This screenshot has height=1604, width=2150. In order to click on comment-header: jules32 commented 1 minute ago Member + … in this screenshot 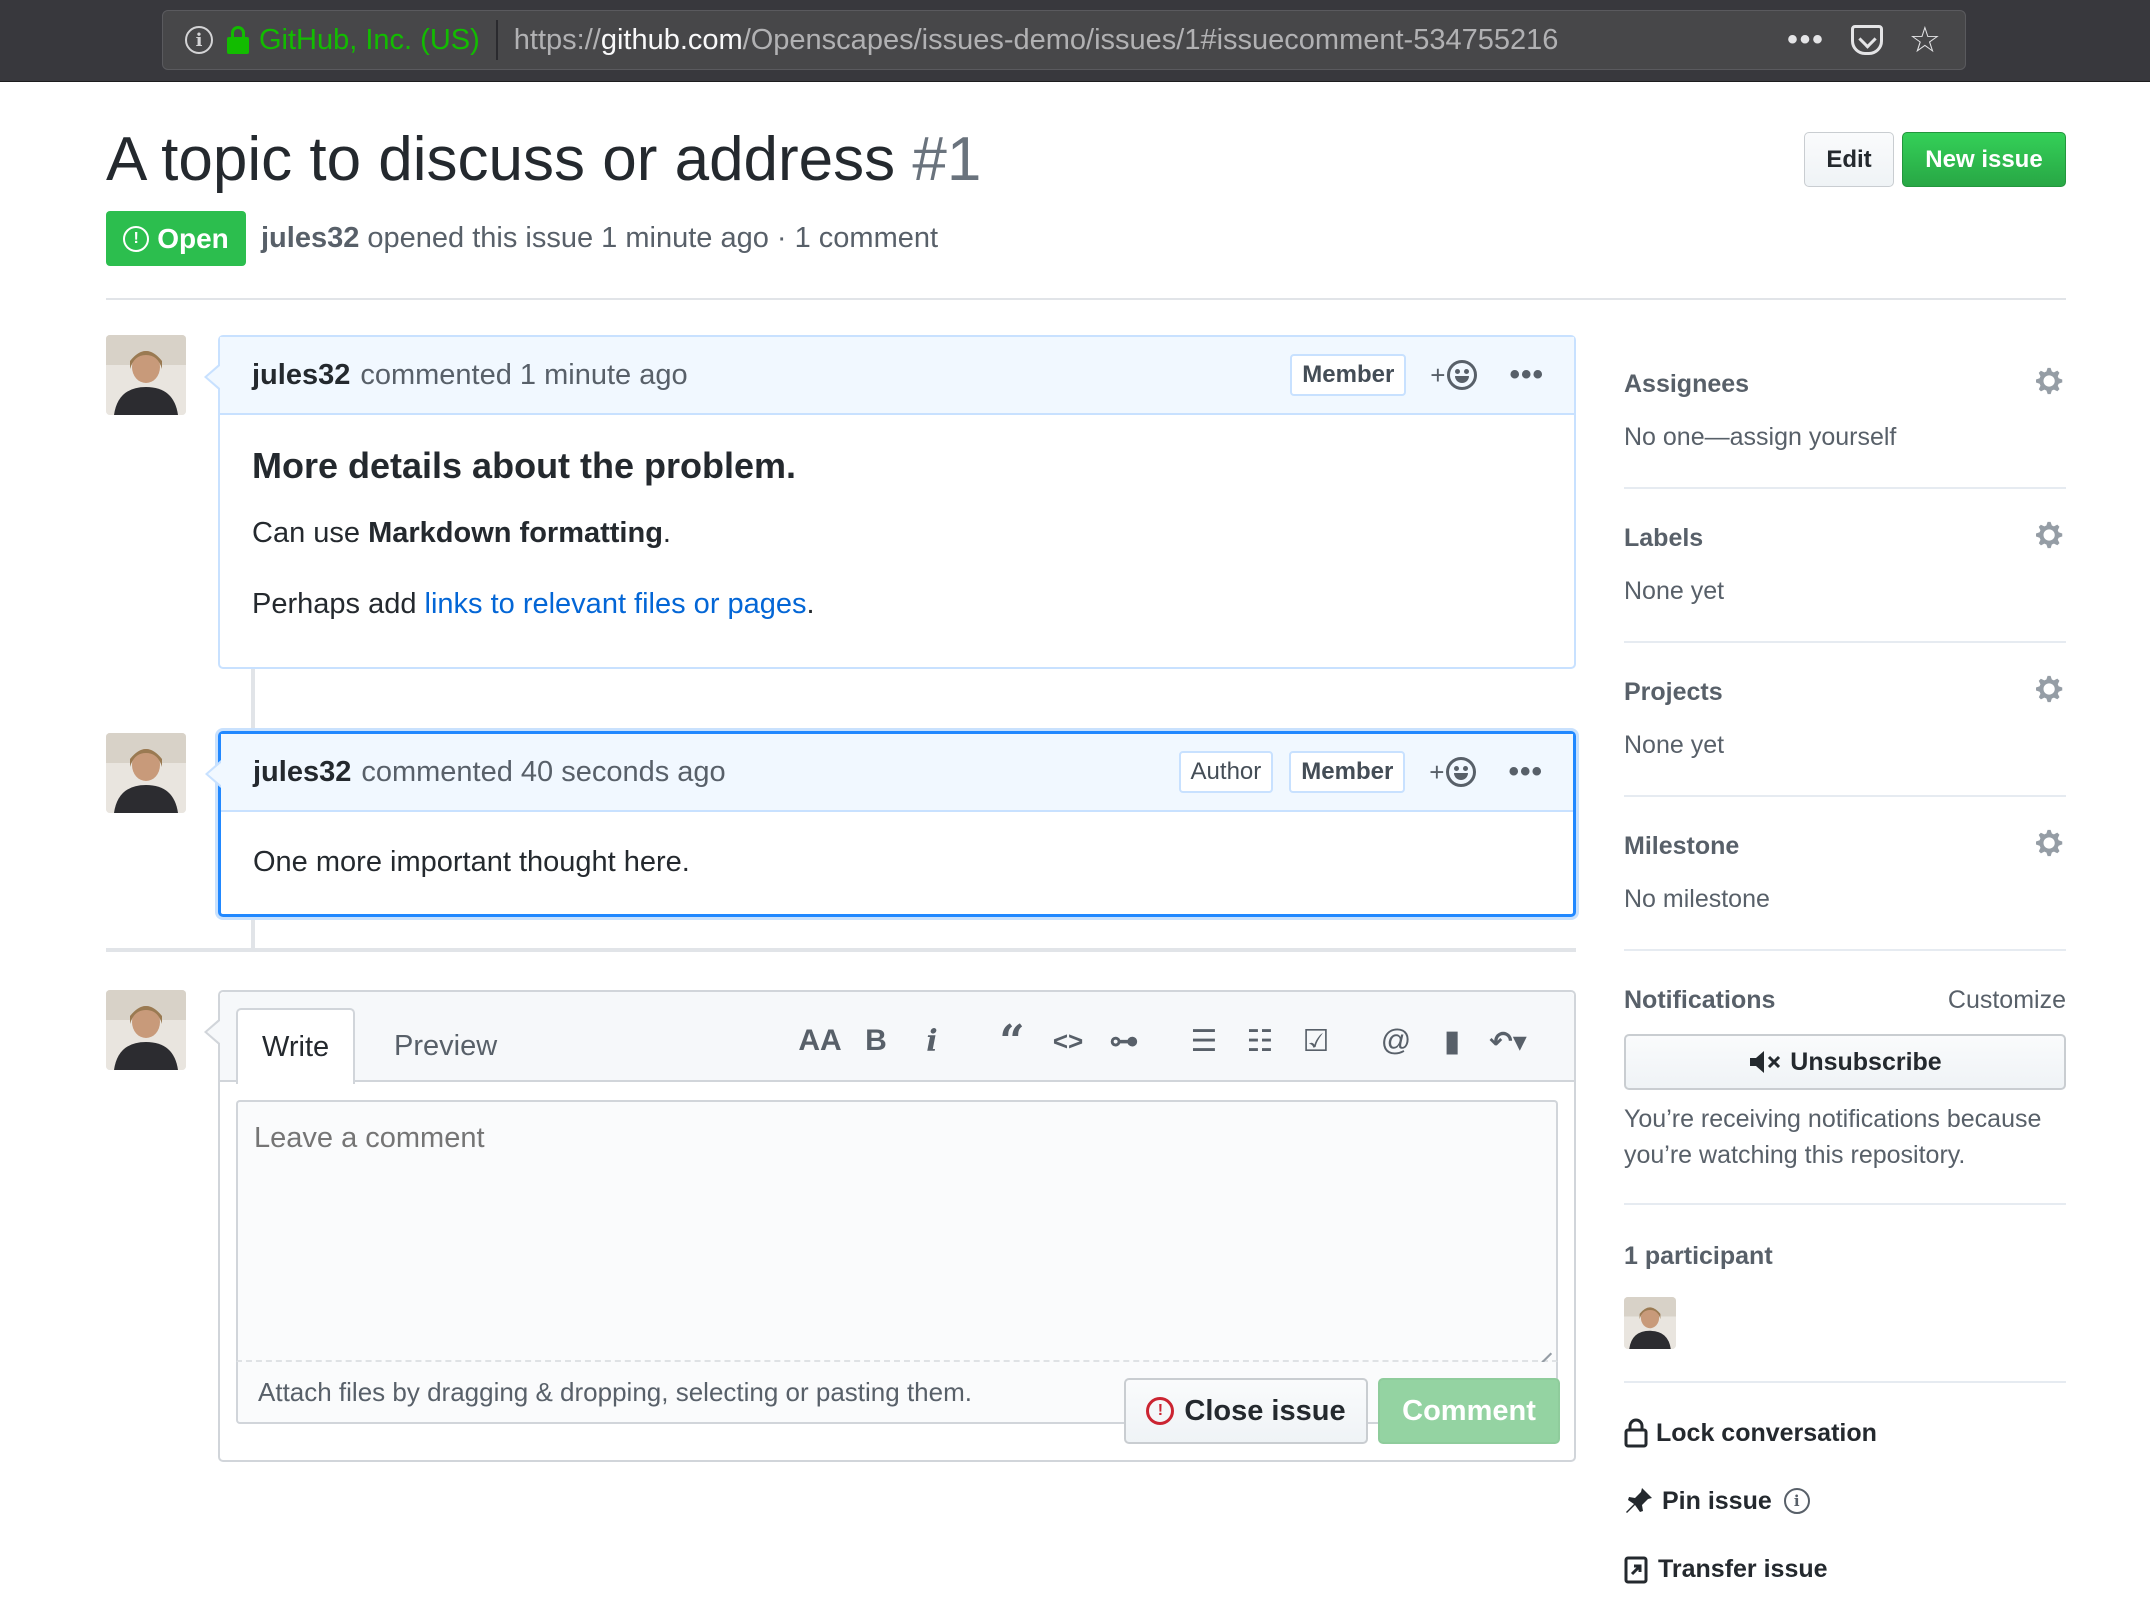, I will do `click(897, 376)`.